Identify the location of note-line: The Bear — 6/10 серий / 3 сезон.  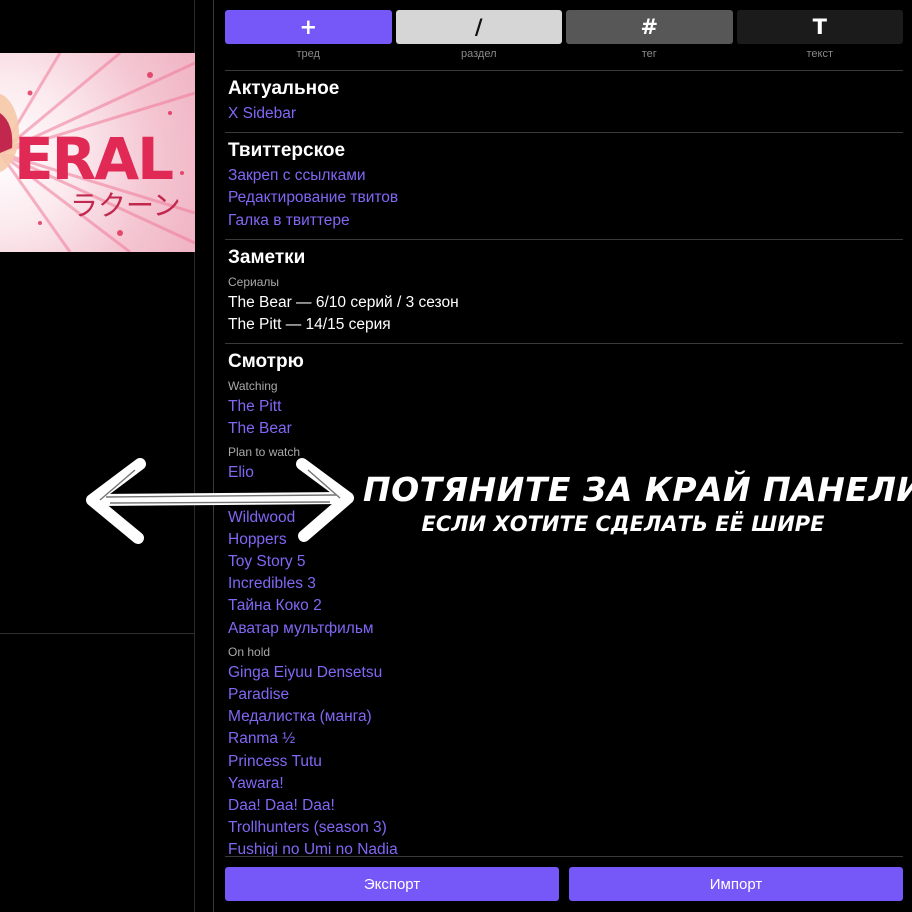
(343, 302).